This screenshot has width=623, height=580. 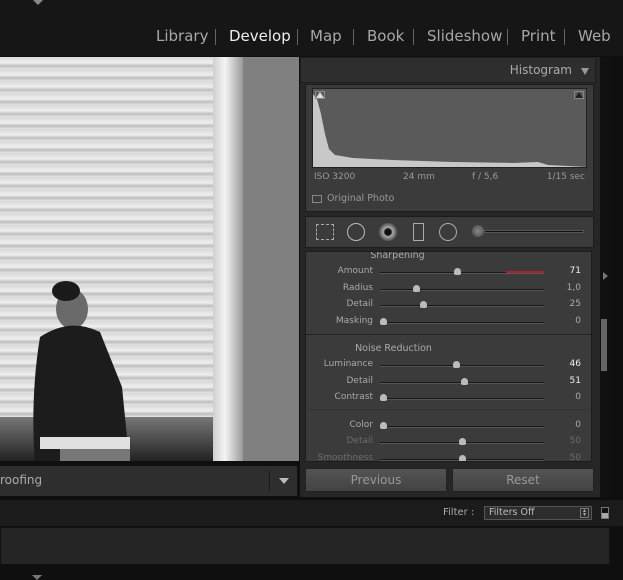 What do you see at coordinates (523, 480) in the screenshot?
I see `reset-button: Reset` at bounding box center [523, 480].